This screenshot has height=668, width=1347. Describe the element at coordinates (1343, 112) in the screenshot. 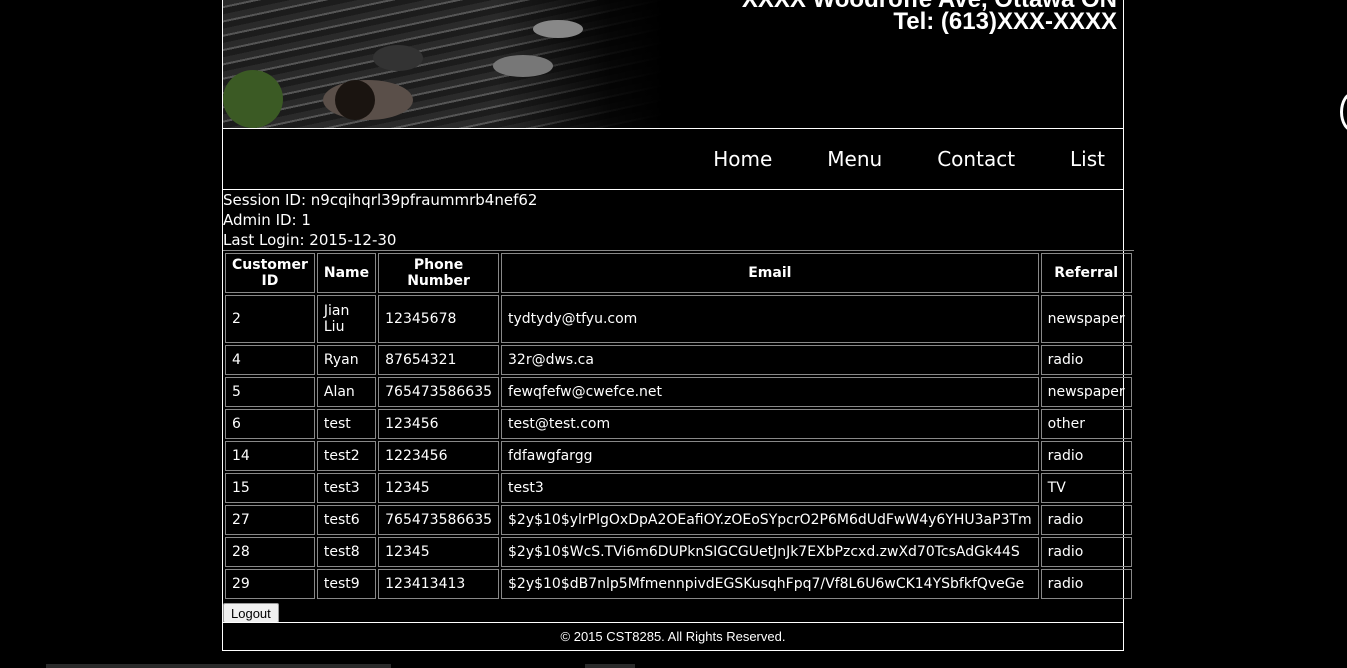

I see `loading-spinner-icon` at that location.